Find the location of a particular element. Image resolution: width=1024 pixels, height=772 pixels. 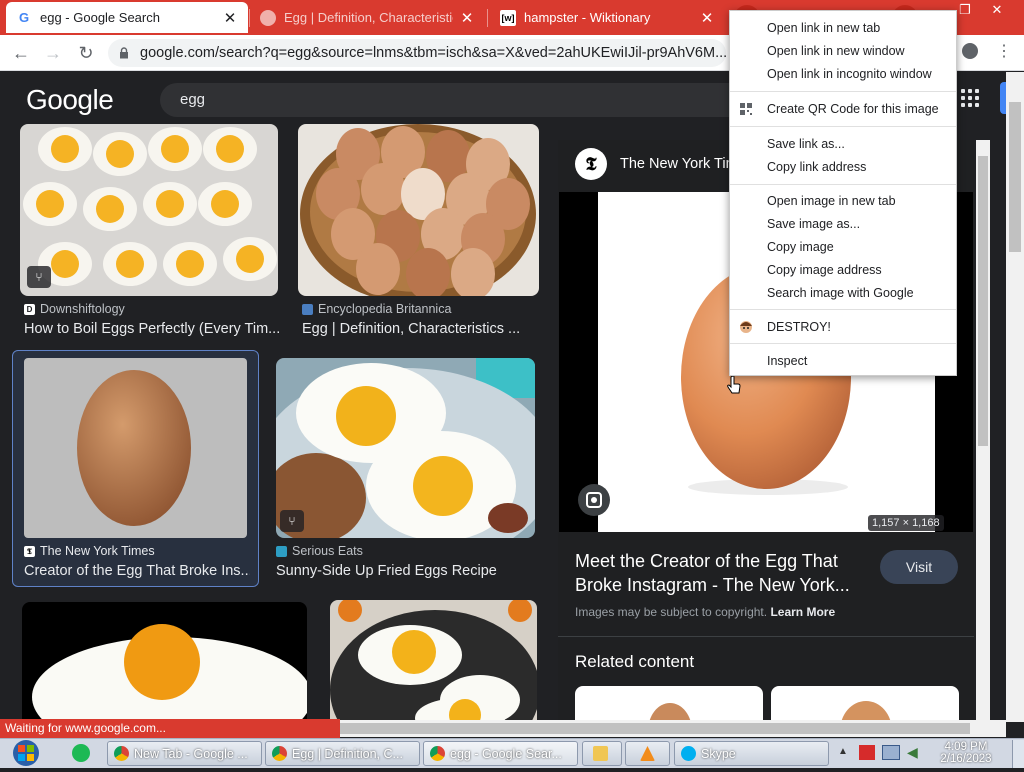

tab-britannica: Egg | Definition, Characteristics ✕ is located at coordinates (367, 17).